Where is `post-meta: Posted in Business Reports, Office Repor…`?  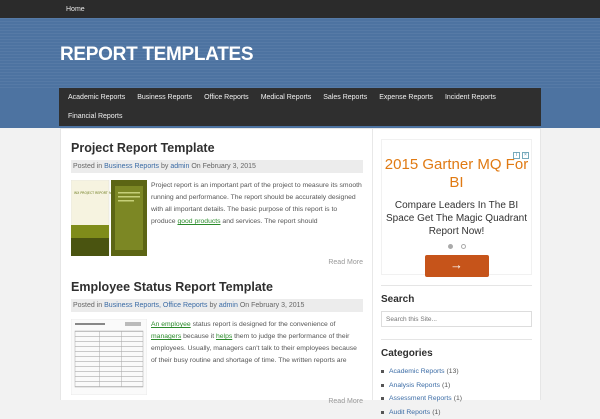
post-meta: Posted in Business Reports, Office Repor… is located at coordinates (217, 305).